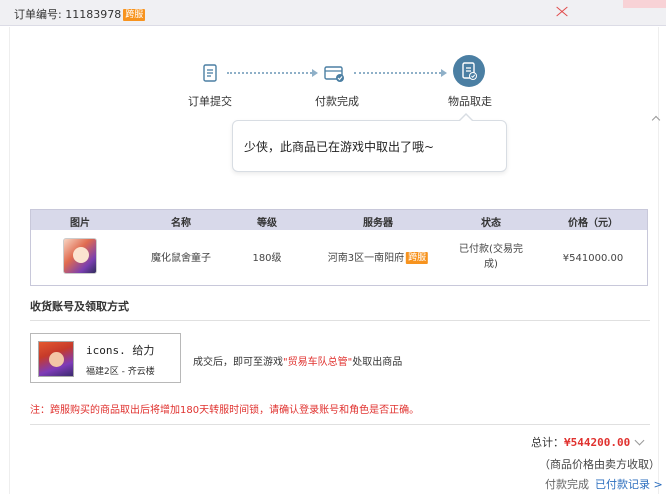  Describe the element at coordinates (181, 223) in the screenshot. I see `header-name: 名称` at that location.